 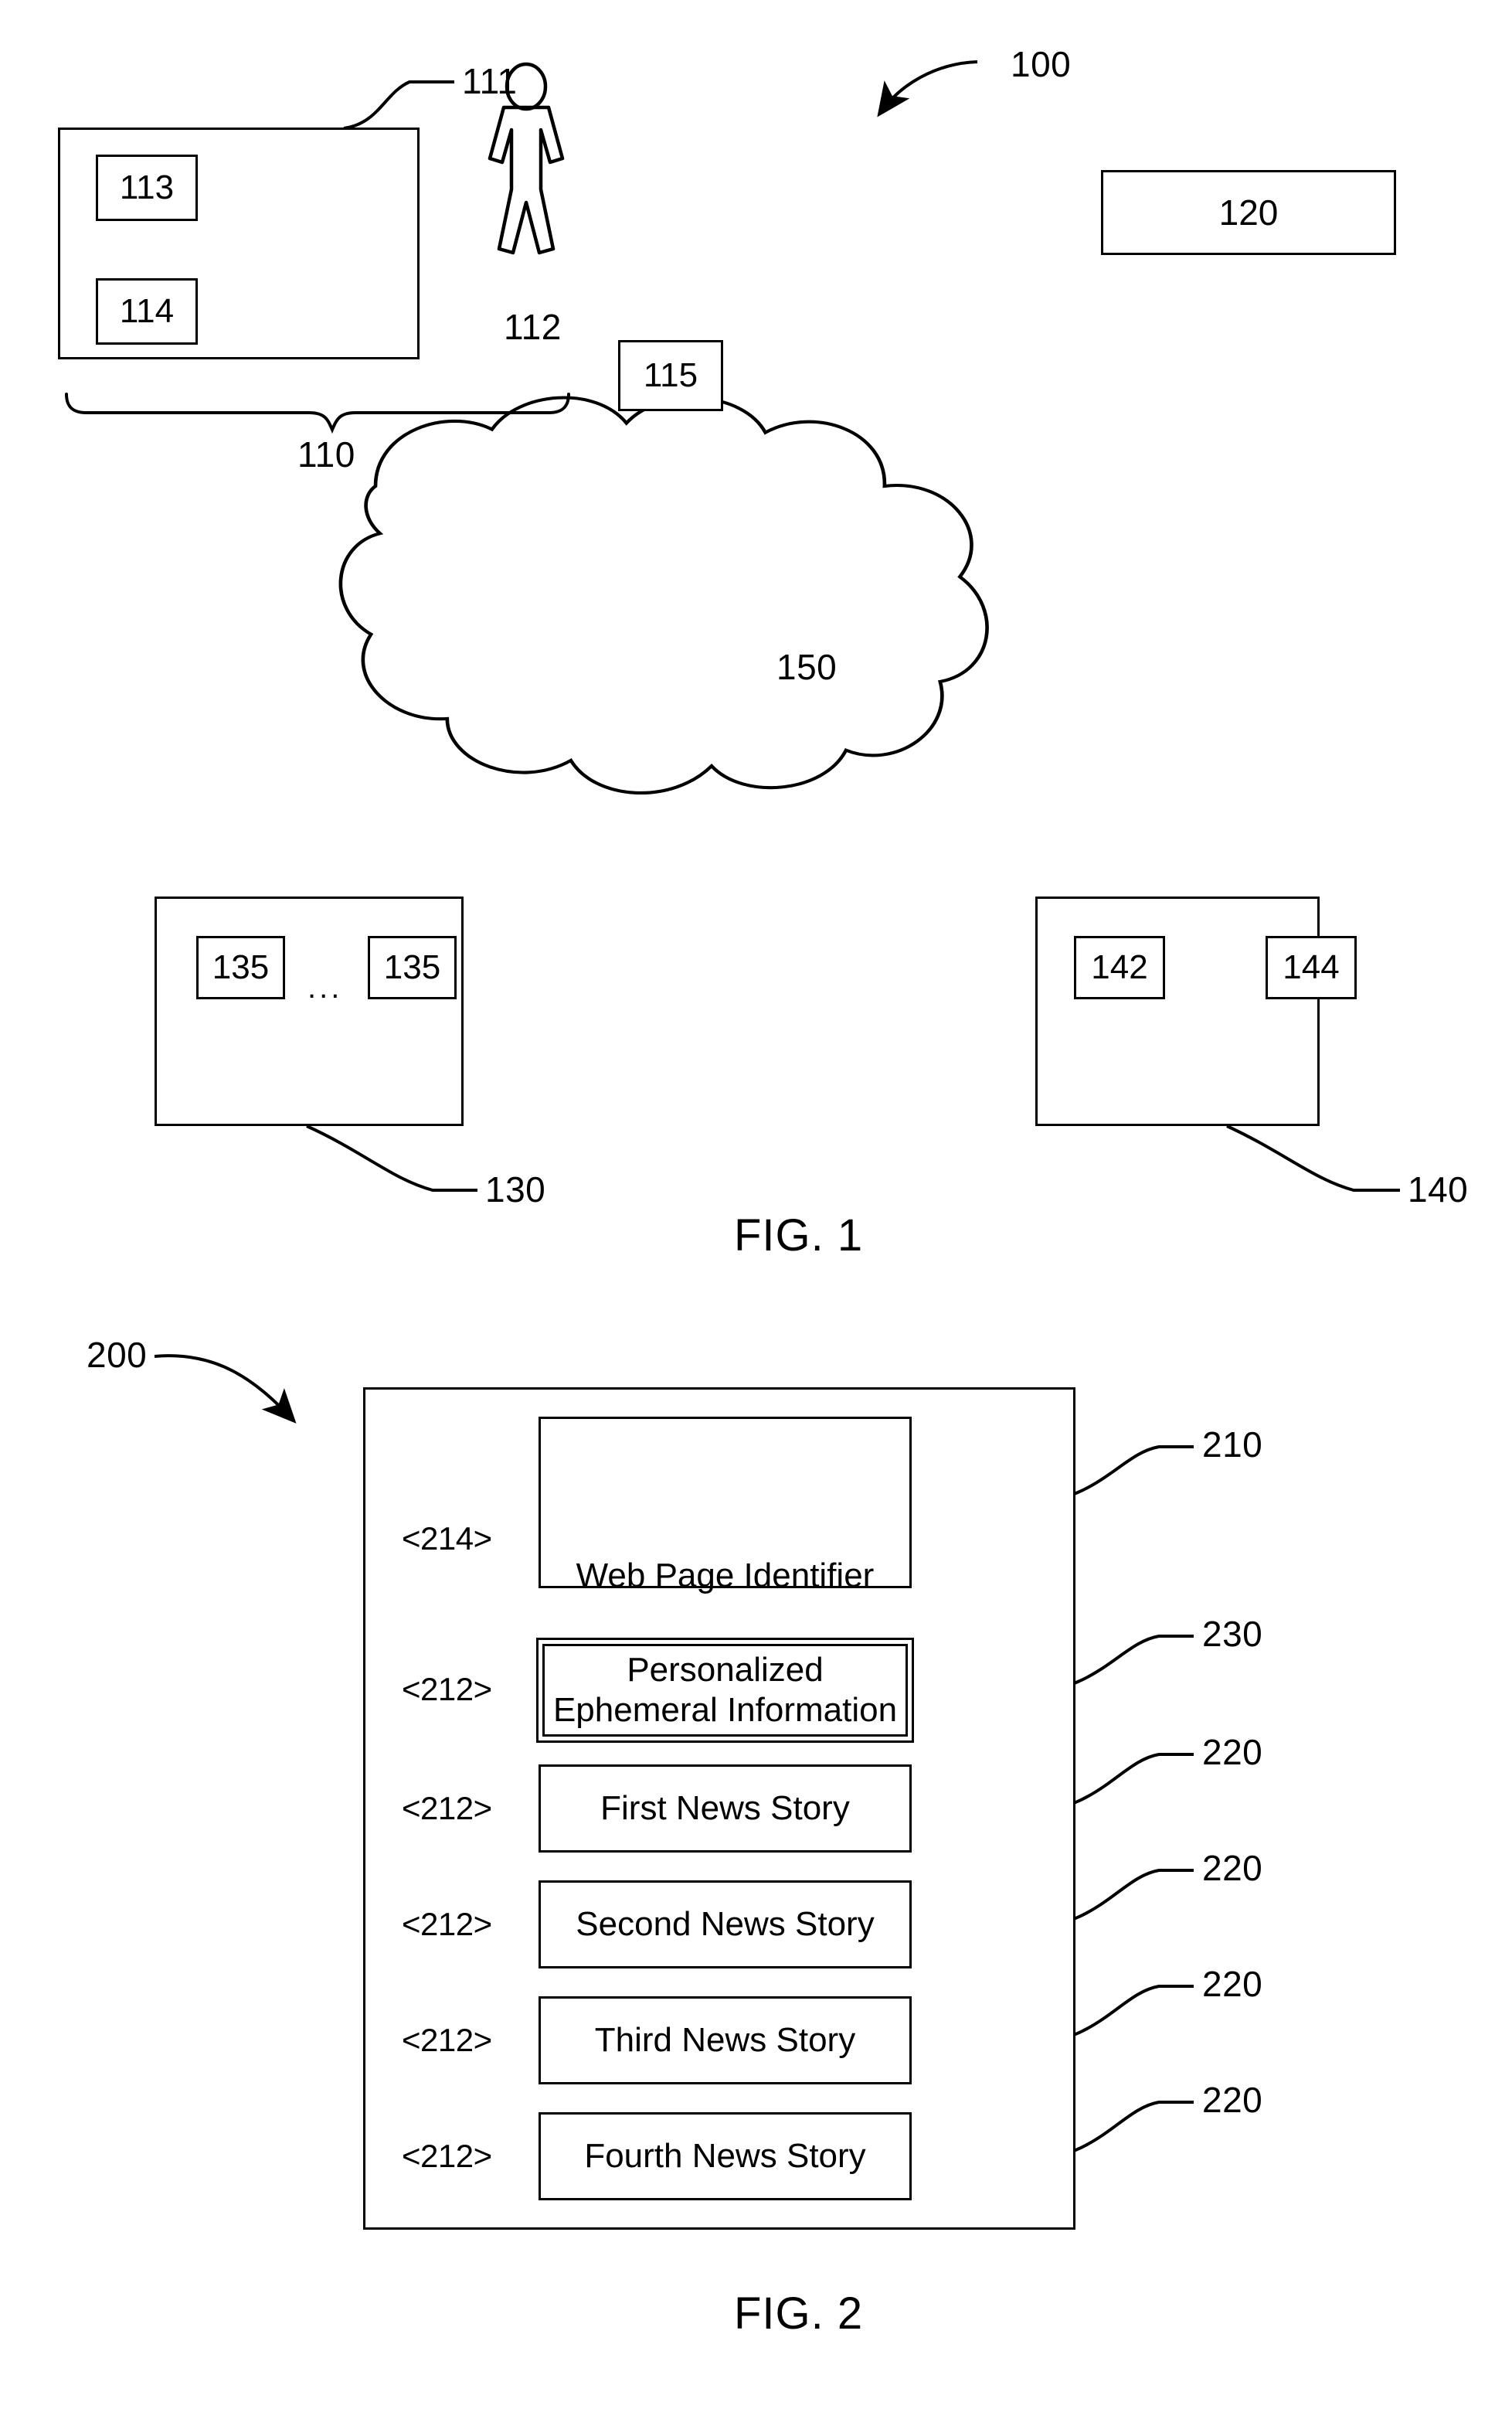 I want to click on peripheral-box-115: 115, so click(x=670, y=375).